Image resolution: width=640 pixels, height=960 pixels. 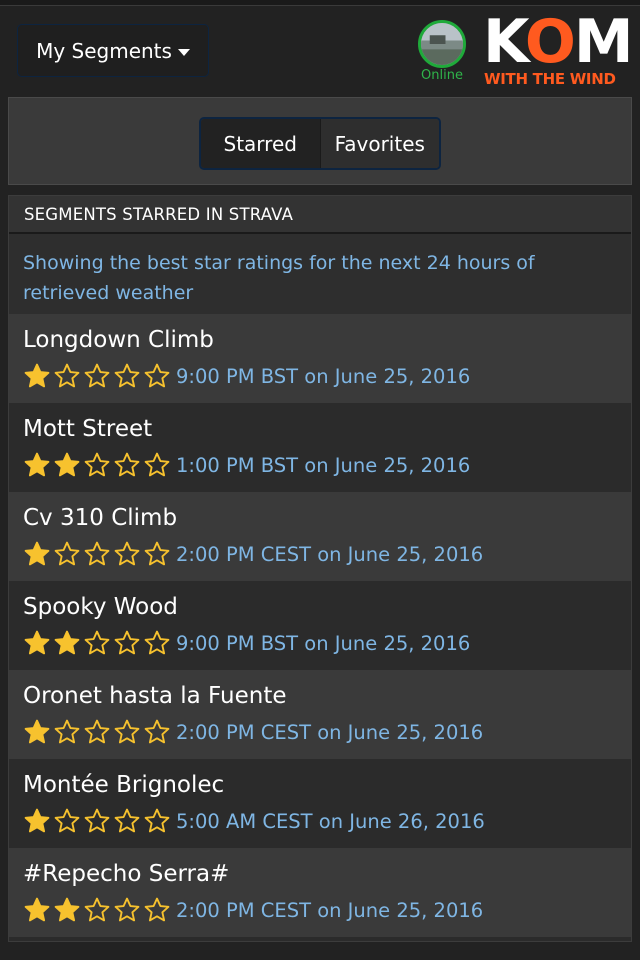 What do you see at coordinates (320, 51) in the screenshot?
I see `app-header: My Segments Online KOM WITH THE WIND` at bounding box center [320, 51].